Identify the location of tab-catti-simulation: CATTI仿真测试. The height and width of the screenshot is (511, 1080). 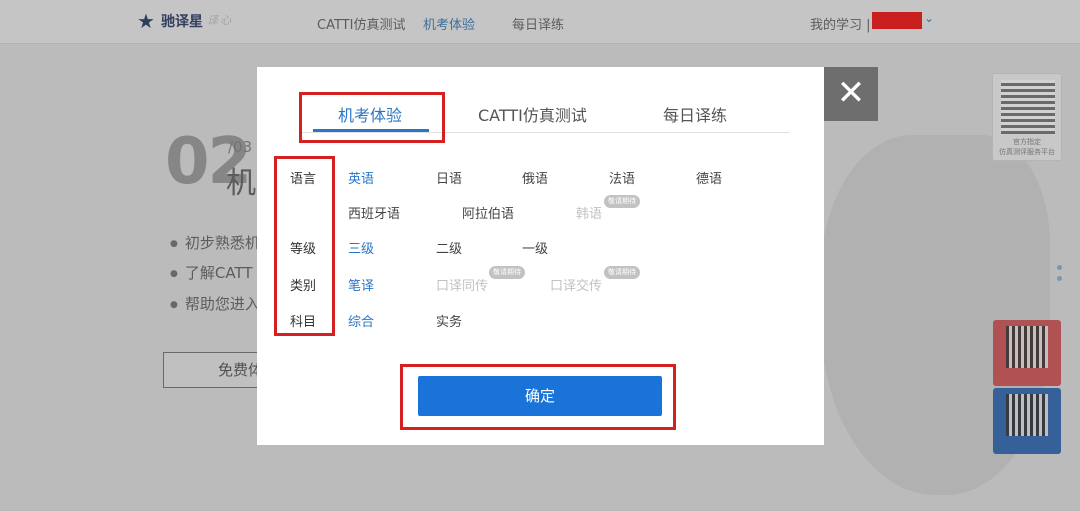
(532, 114).